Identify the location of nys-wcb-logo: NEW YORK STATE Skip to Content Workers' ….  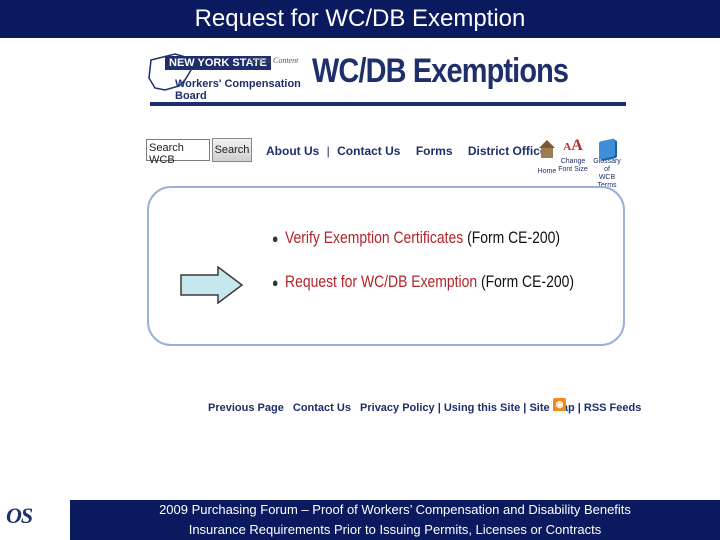
(226, 74).